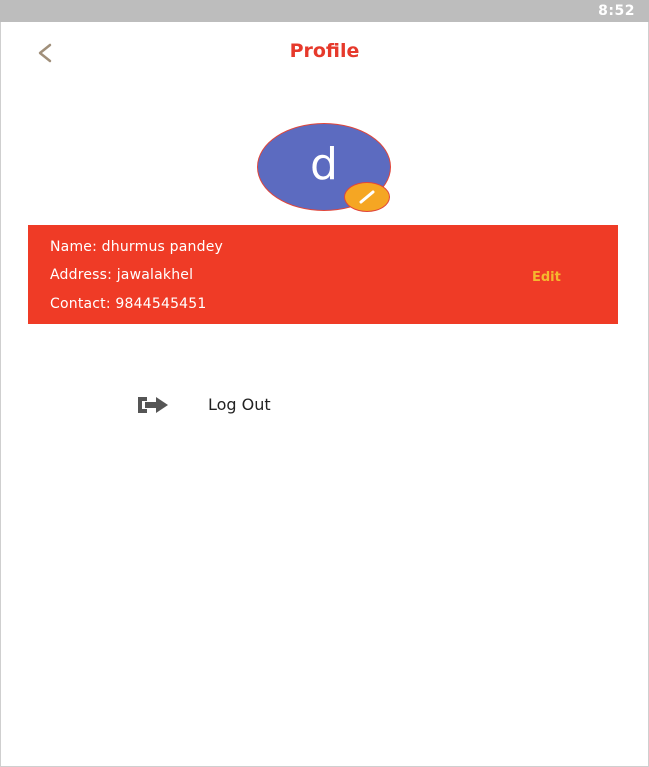 The image size is (649, 767). What do you see at coordinates (153, 405) in the screenshot?
I see `logout-icon` at bounding box center [153, 405].